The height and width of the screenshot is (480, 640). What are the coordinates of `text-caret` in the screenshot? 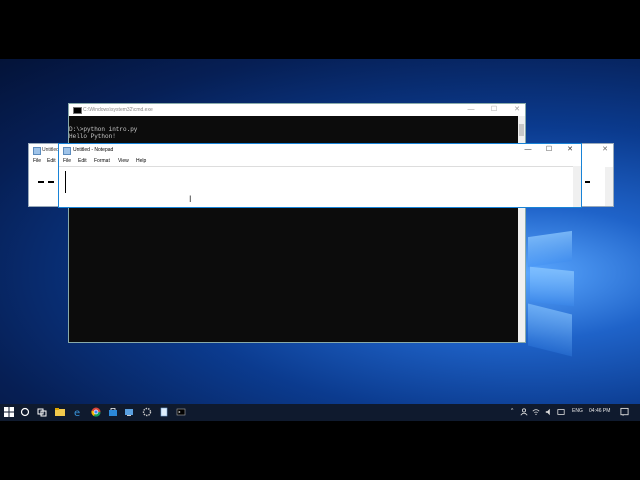 It's located at (65, 182).